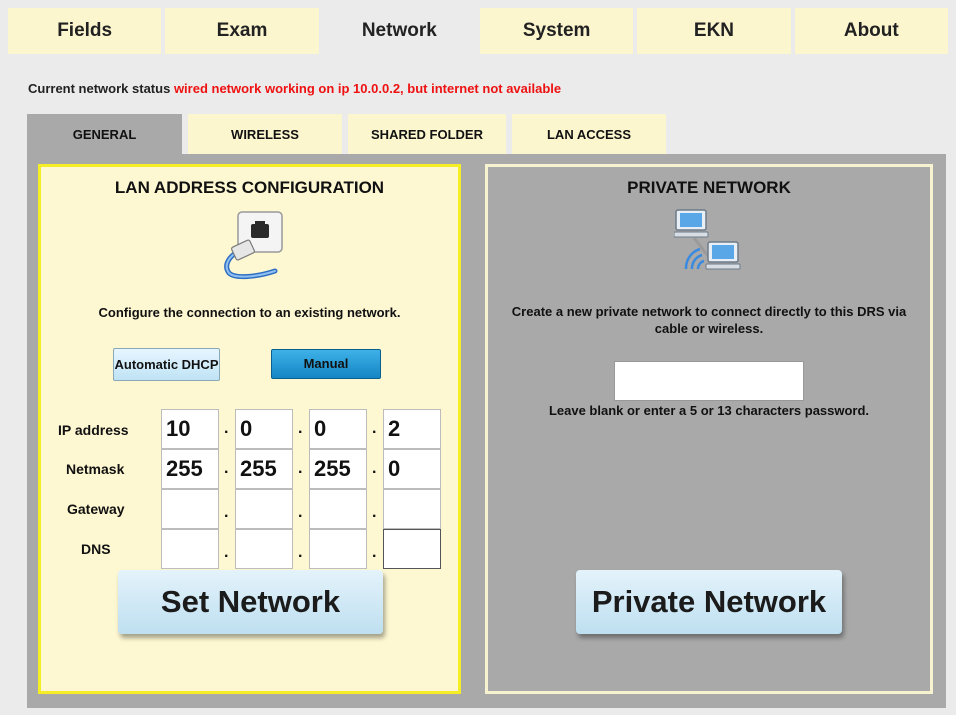  What do you see at coordinates (556, 31) in the screenshot?
I see `tab-system: System` at bounding box center [556, 31].